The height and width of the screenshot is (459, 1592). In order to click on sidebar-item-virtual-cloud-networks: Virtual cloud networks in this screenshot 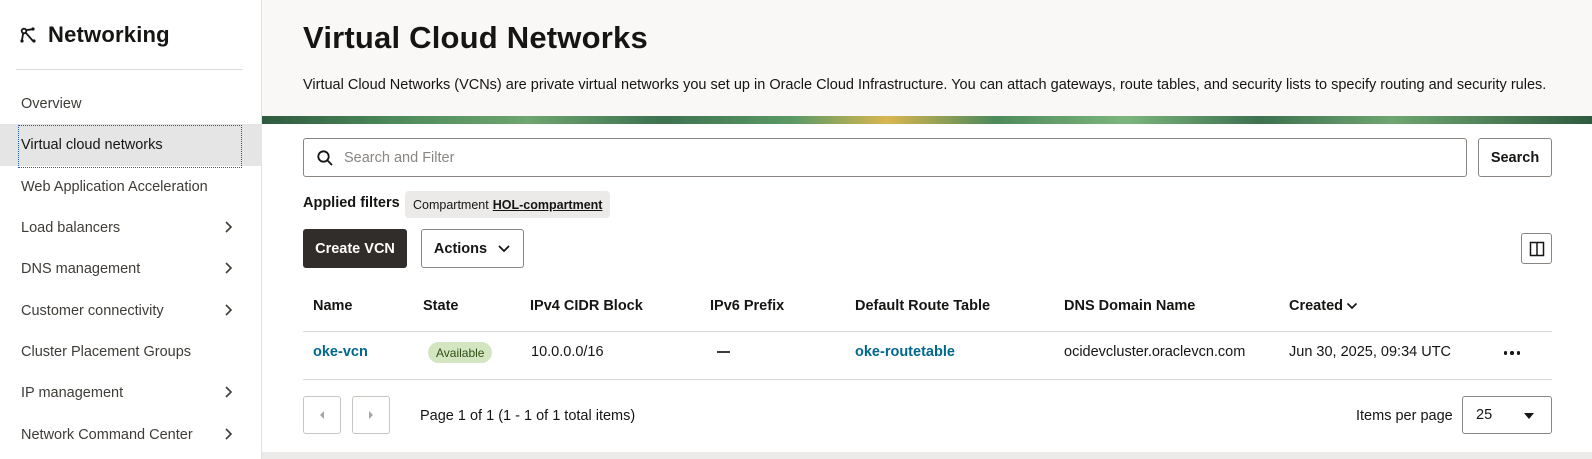, I will do `click(131, 146)`.